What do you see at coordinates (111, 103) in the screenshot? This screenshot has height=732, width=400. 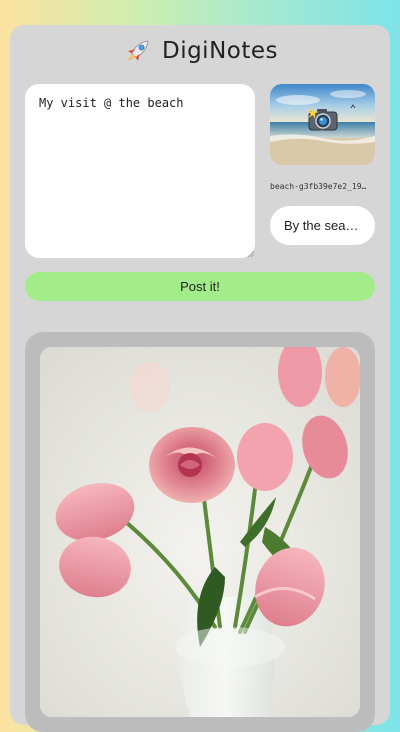 I see `note-text-value: My visit @ the beach` at bounding box center [111, 103].